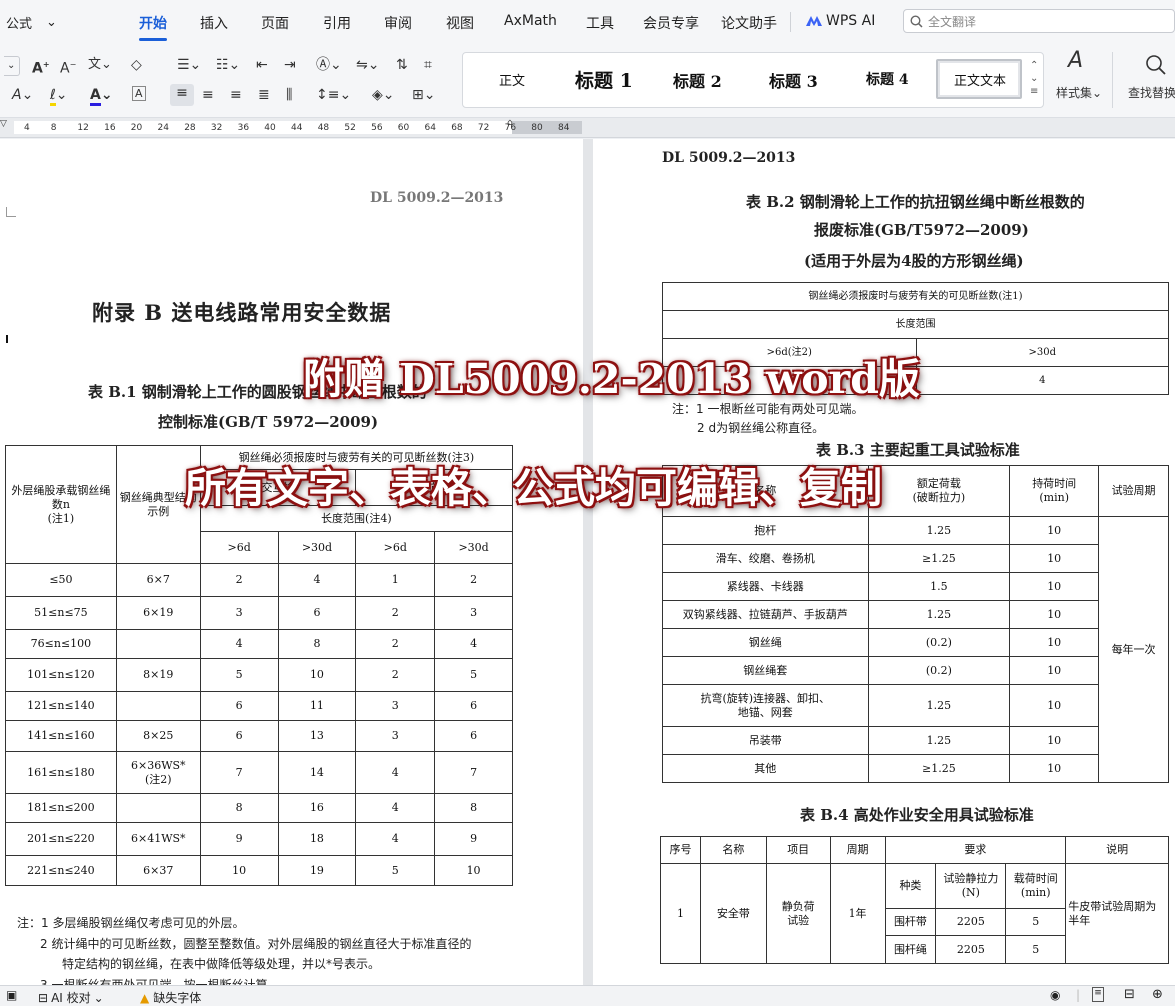 This screenshot has height=1006, width=1175. I want to click on table-cell: 18, so click(317, 839).